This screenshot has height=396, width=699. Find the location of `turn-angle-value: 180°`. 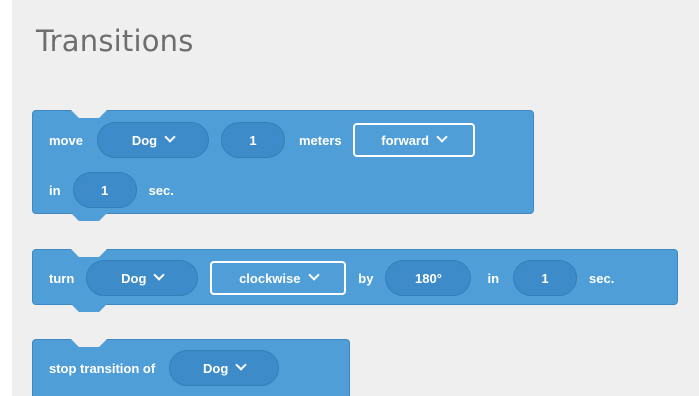

turn-angle-value: 180° is located at coordinates (428, 278).